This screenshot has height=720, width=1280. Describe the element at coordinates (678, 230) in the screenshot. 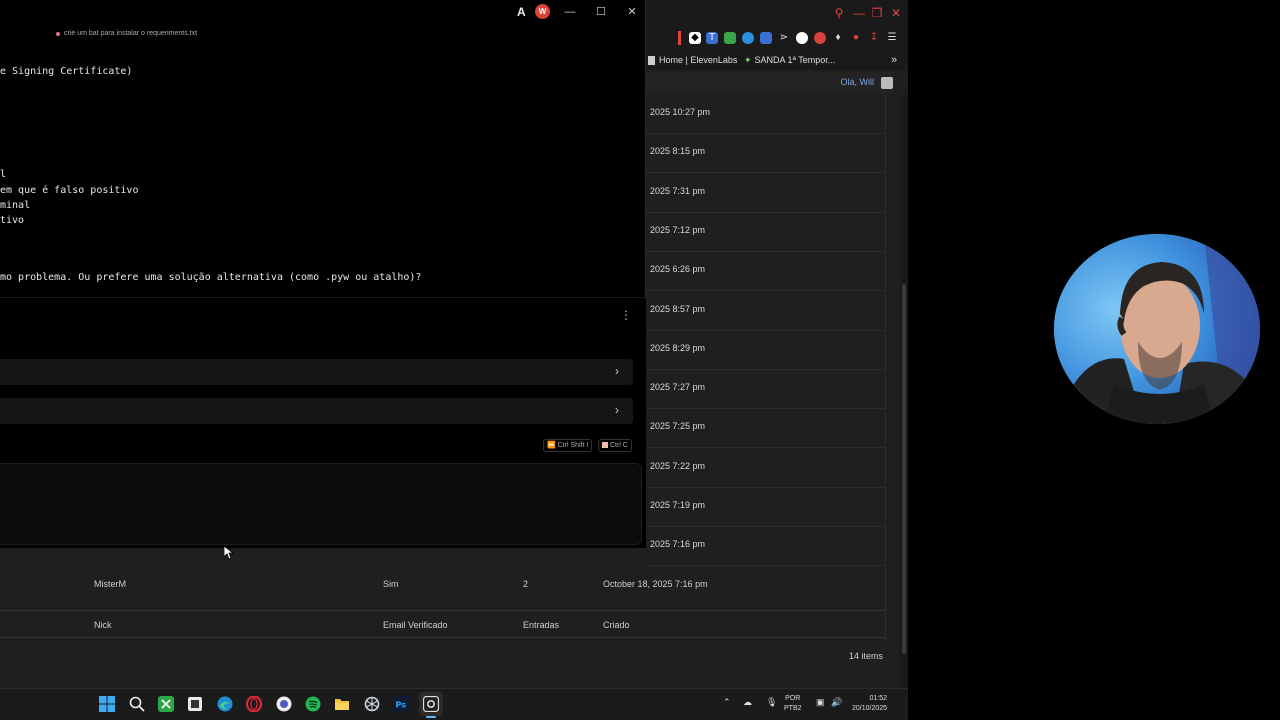

I see `cell-created: 2025 7:12 pm` at that location.